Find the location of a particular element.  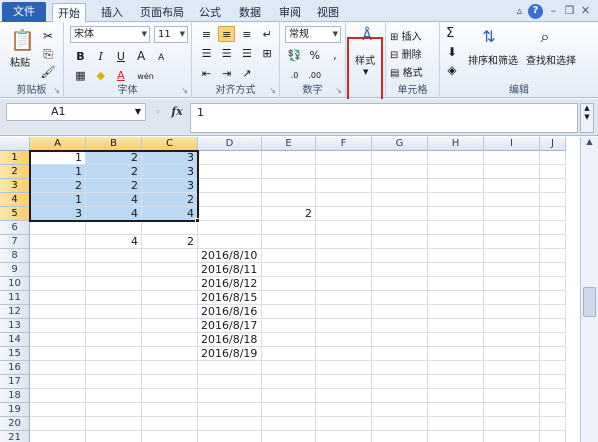

value-cell: 1 is located at coordinates (58, 158).